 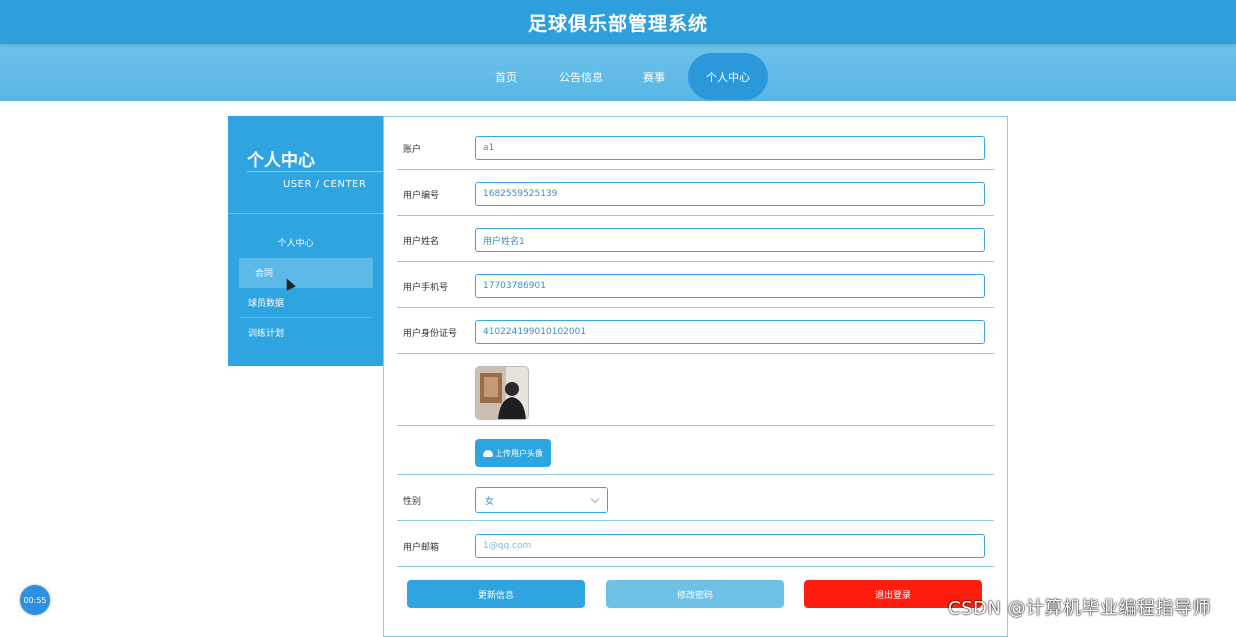 I want to click on account-input, so click(x=730, y=148).